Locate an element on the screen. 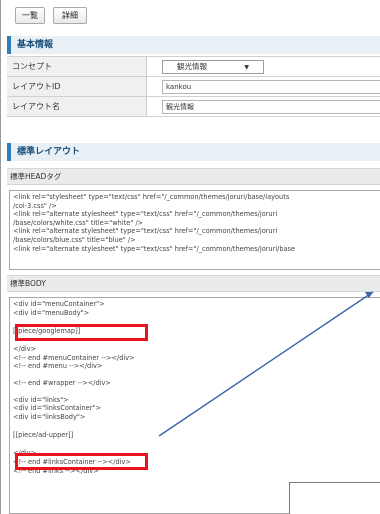 The image size is (380, 514). tab-list: 一覧 is located at coordinates (30, 15).